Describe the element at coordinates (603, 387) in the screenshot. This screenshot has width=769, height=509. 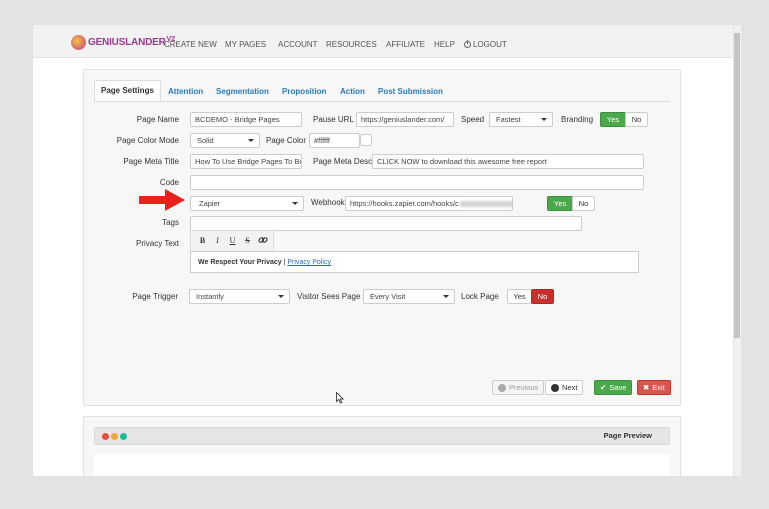
I see `check-icon: ✔` at that location.